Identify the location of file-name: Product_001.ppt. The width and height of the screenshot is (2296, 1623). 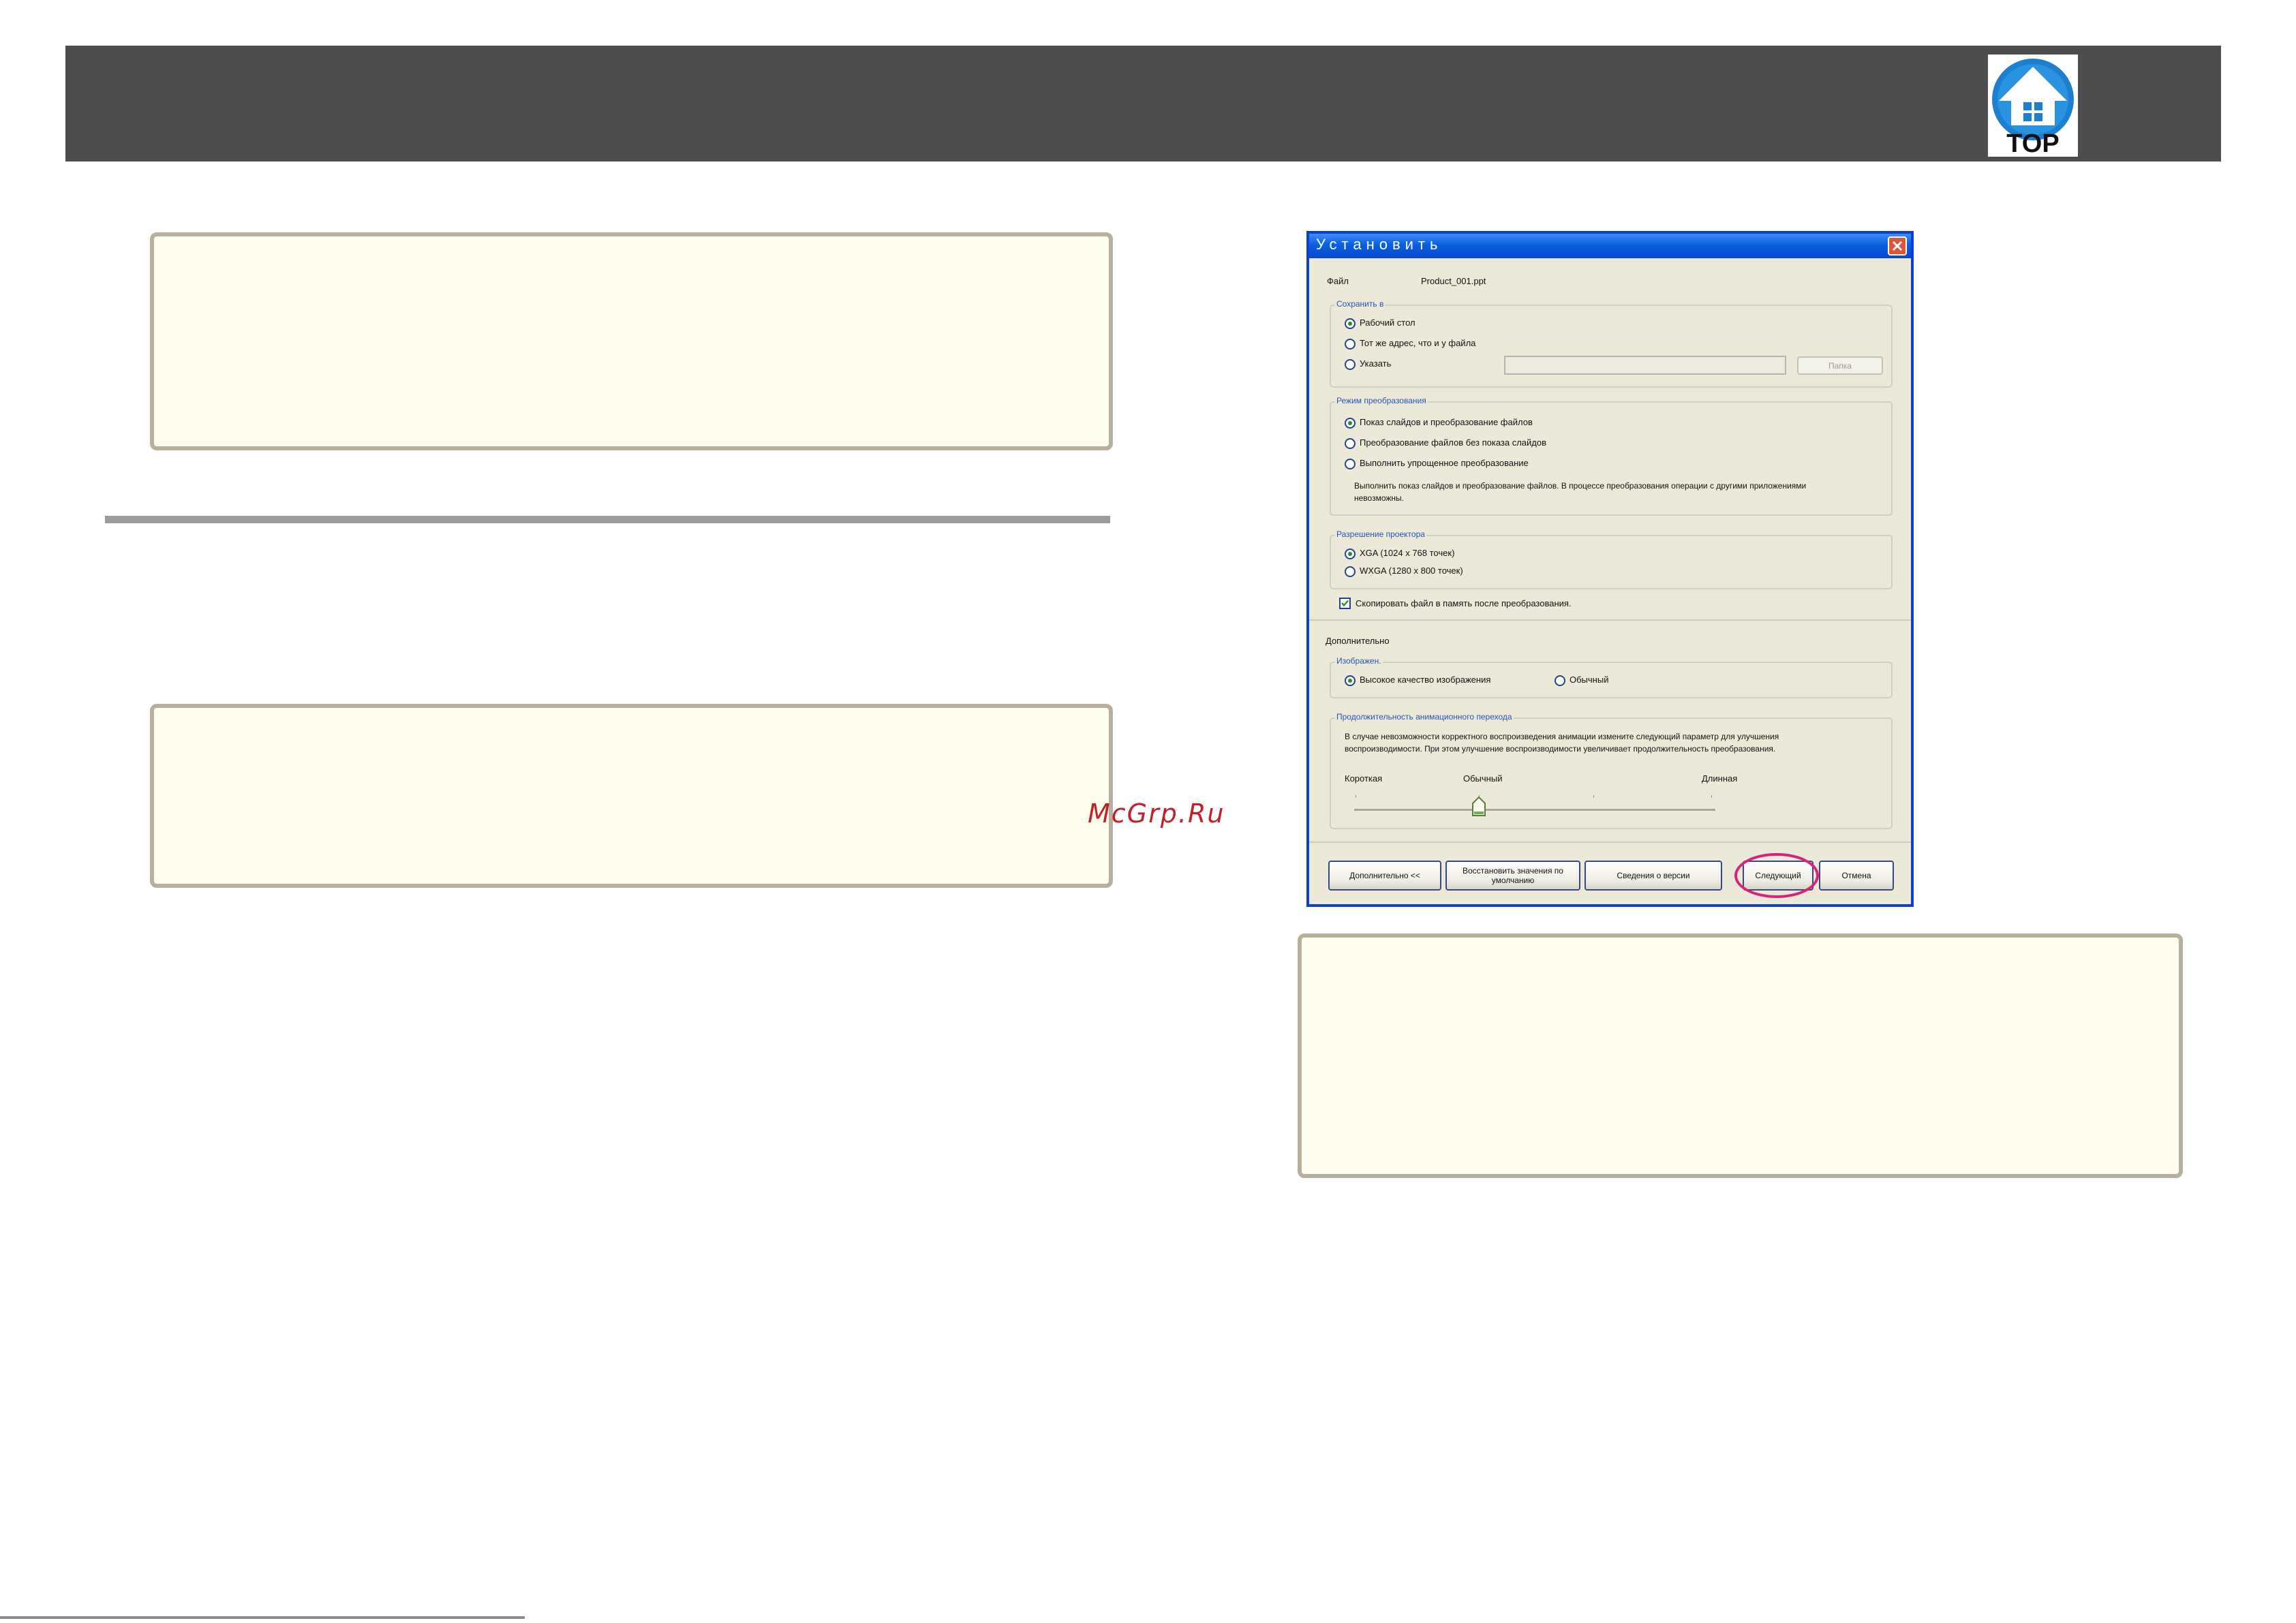
(1453, 281).